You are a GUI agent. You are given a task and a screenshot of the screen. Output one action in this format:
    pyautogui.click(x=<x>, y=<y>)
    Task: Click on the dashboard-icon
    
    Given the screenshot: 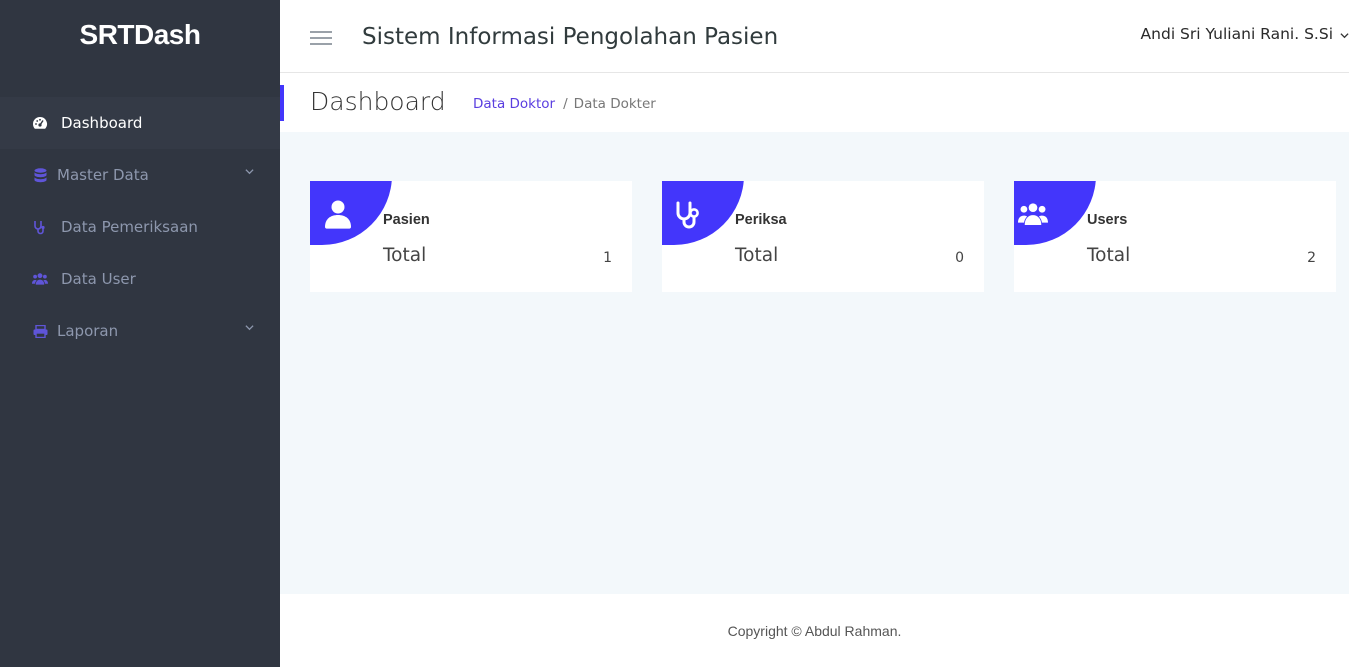 What is the action you would take?
    pyautogui.click(x=40, y=123)
    